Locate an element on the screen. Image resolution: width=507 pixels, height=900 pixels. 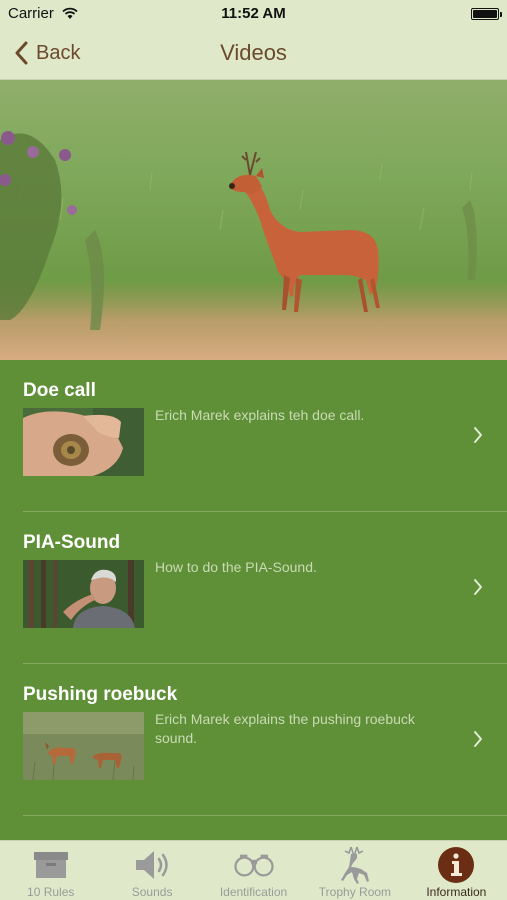
video-title: Doe call is located at coordinates (59, 390).